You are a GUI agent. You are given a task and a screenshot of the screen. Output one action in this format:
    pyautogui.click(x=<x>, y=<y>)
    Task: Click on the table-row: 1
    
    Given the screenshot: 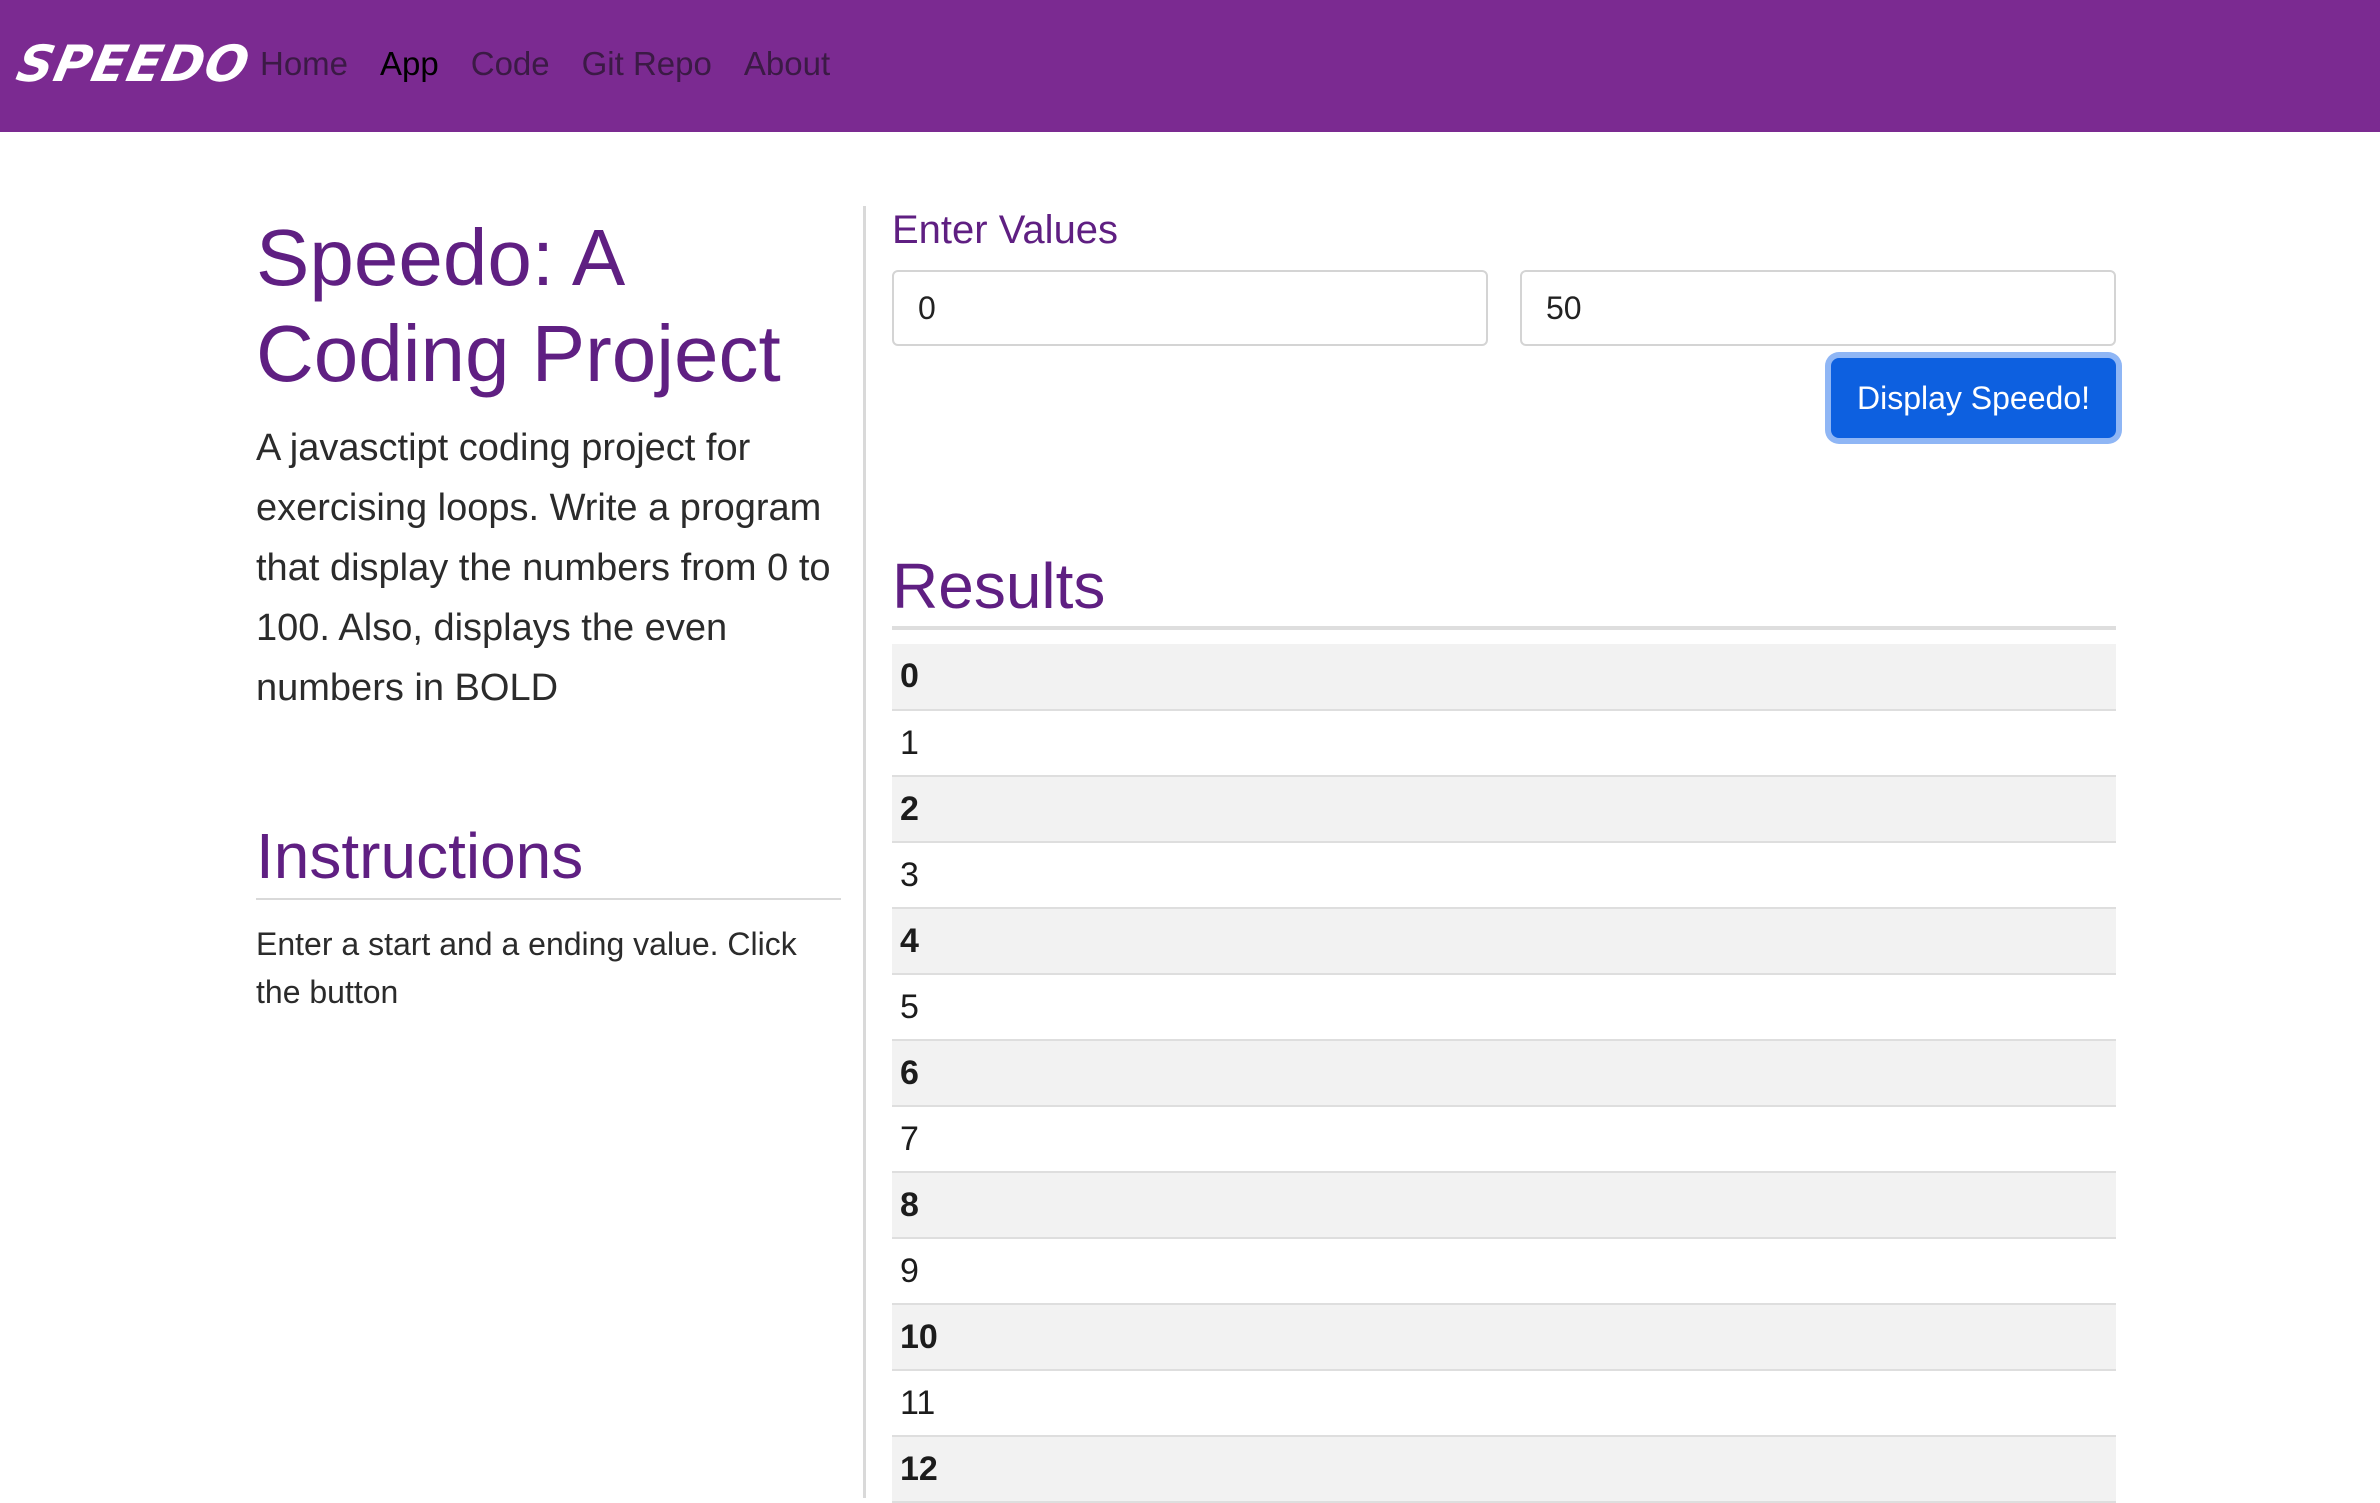 What is the action you would take?
    pyautogui.click(x=1504, y=743)
    